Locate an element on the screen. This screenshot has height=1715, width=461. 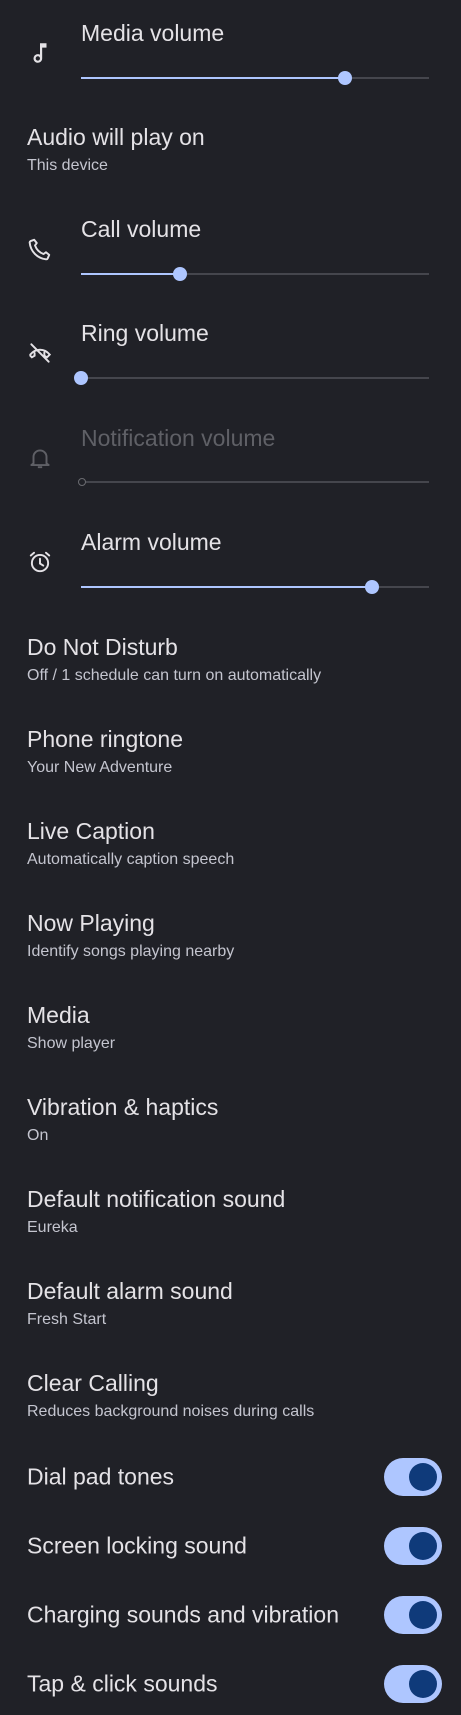
media-volume-slider-item: Media volume is located at coordinates (230, 50).